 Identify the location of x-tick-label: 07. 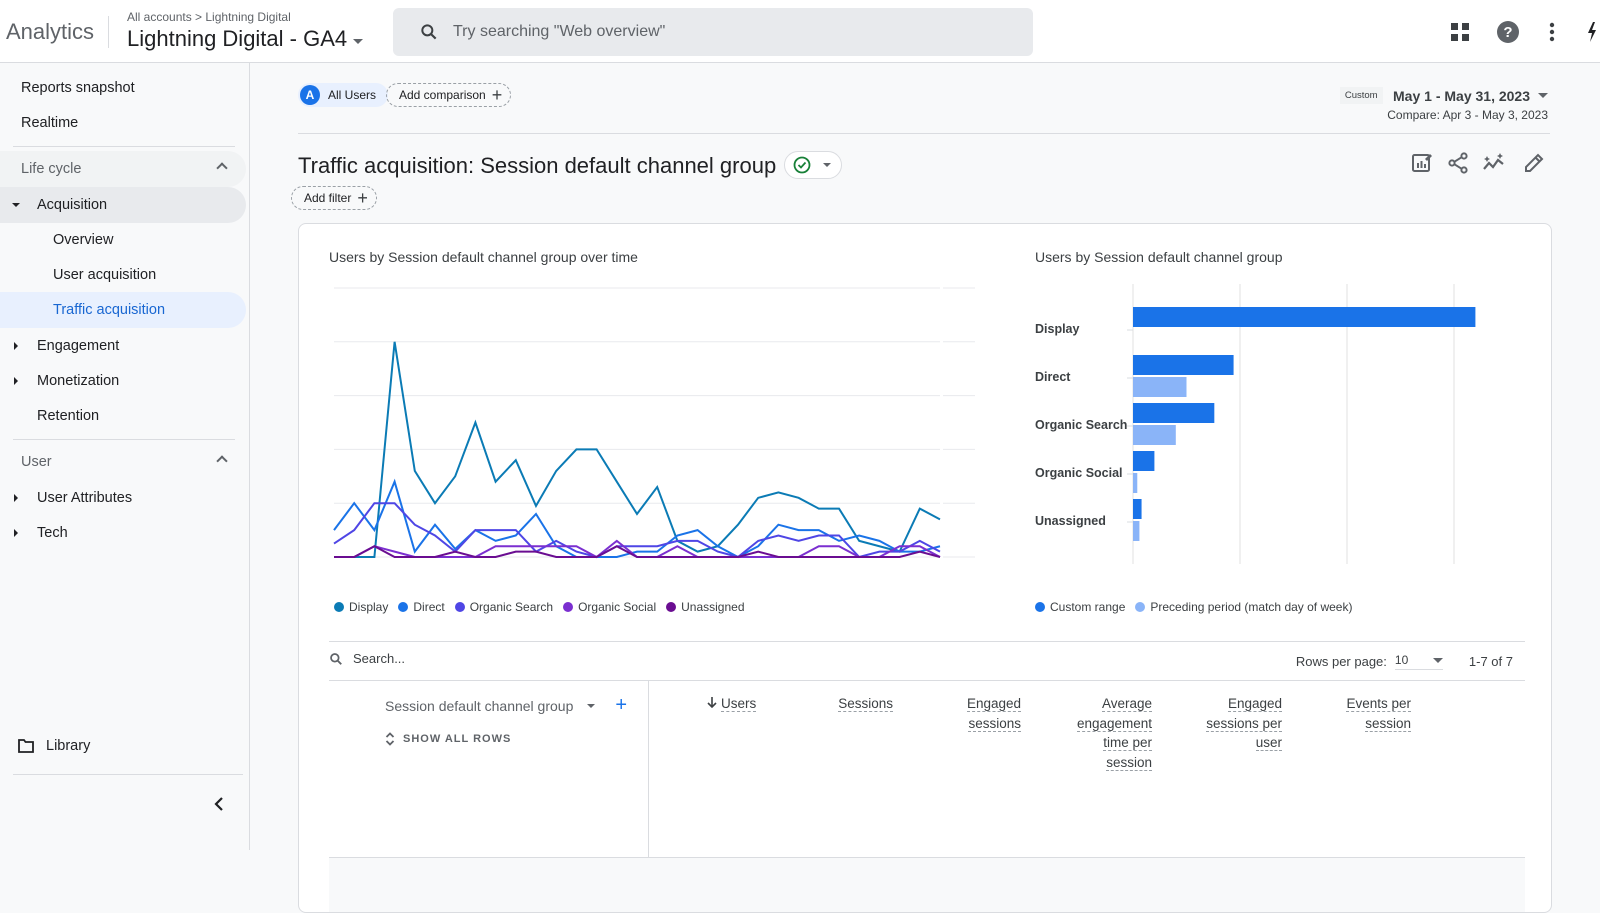
(463, 563).